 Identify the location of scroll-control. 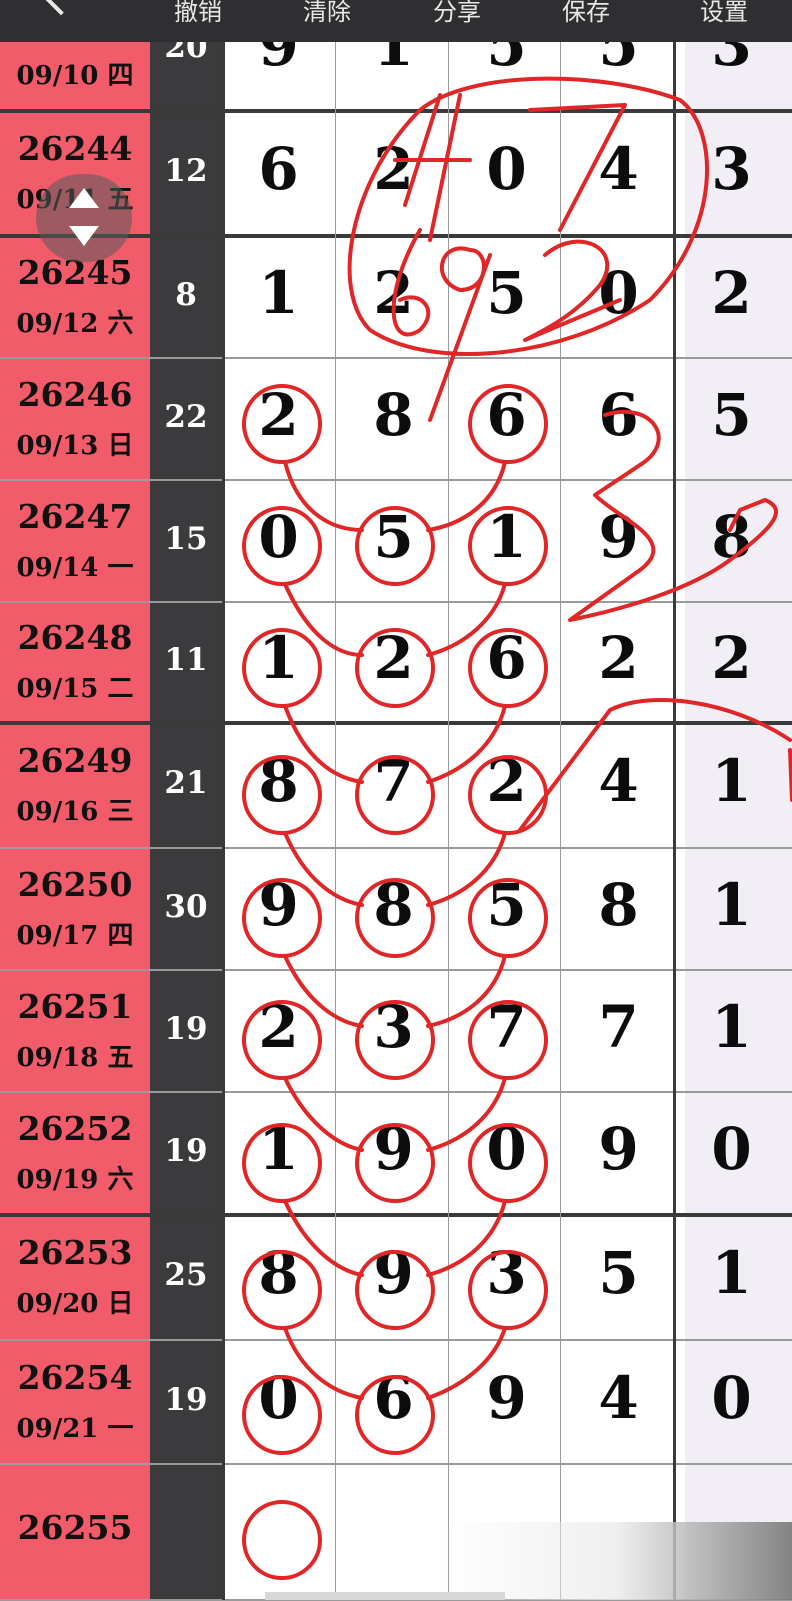
(84, 218).